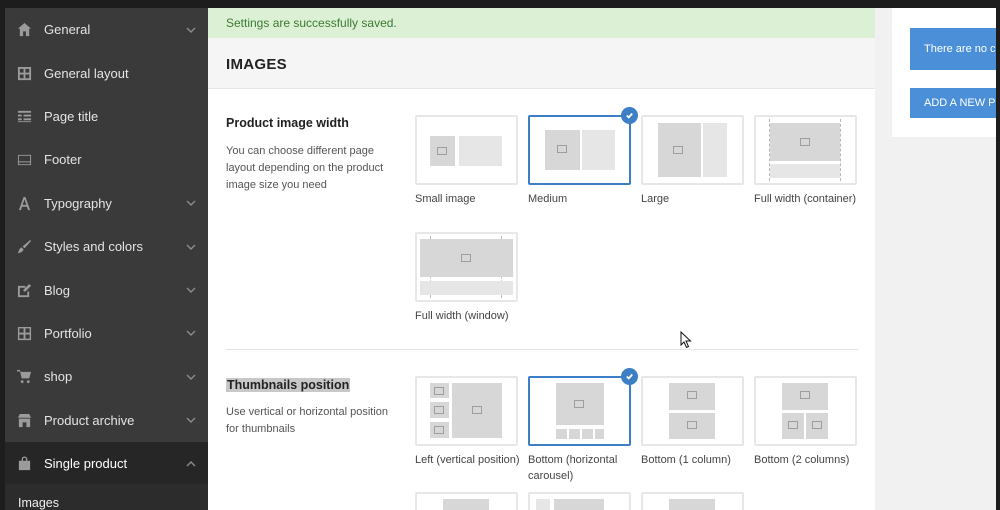 This screenshot has width=1000, height=510. I want to click on sidebar-item-styles-and-colors: Styles and colors, so click(106, 246).